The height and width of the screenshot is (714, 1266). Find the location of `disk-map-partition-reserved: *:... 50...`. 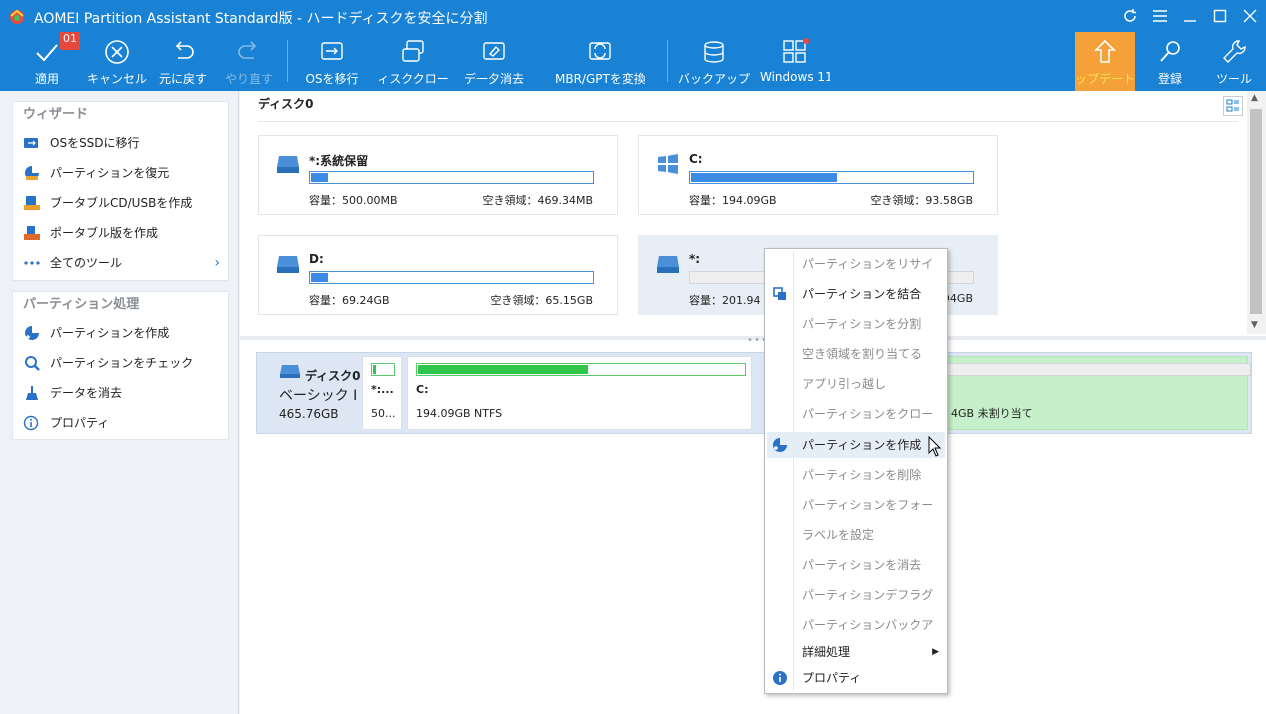

disk-map-partition-reserved: *:... 50... is located at coordinates (382, 393).